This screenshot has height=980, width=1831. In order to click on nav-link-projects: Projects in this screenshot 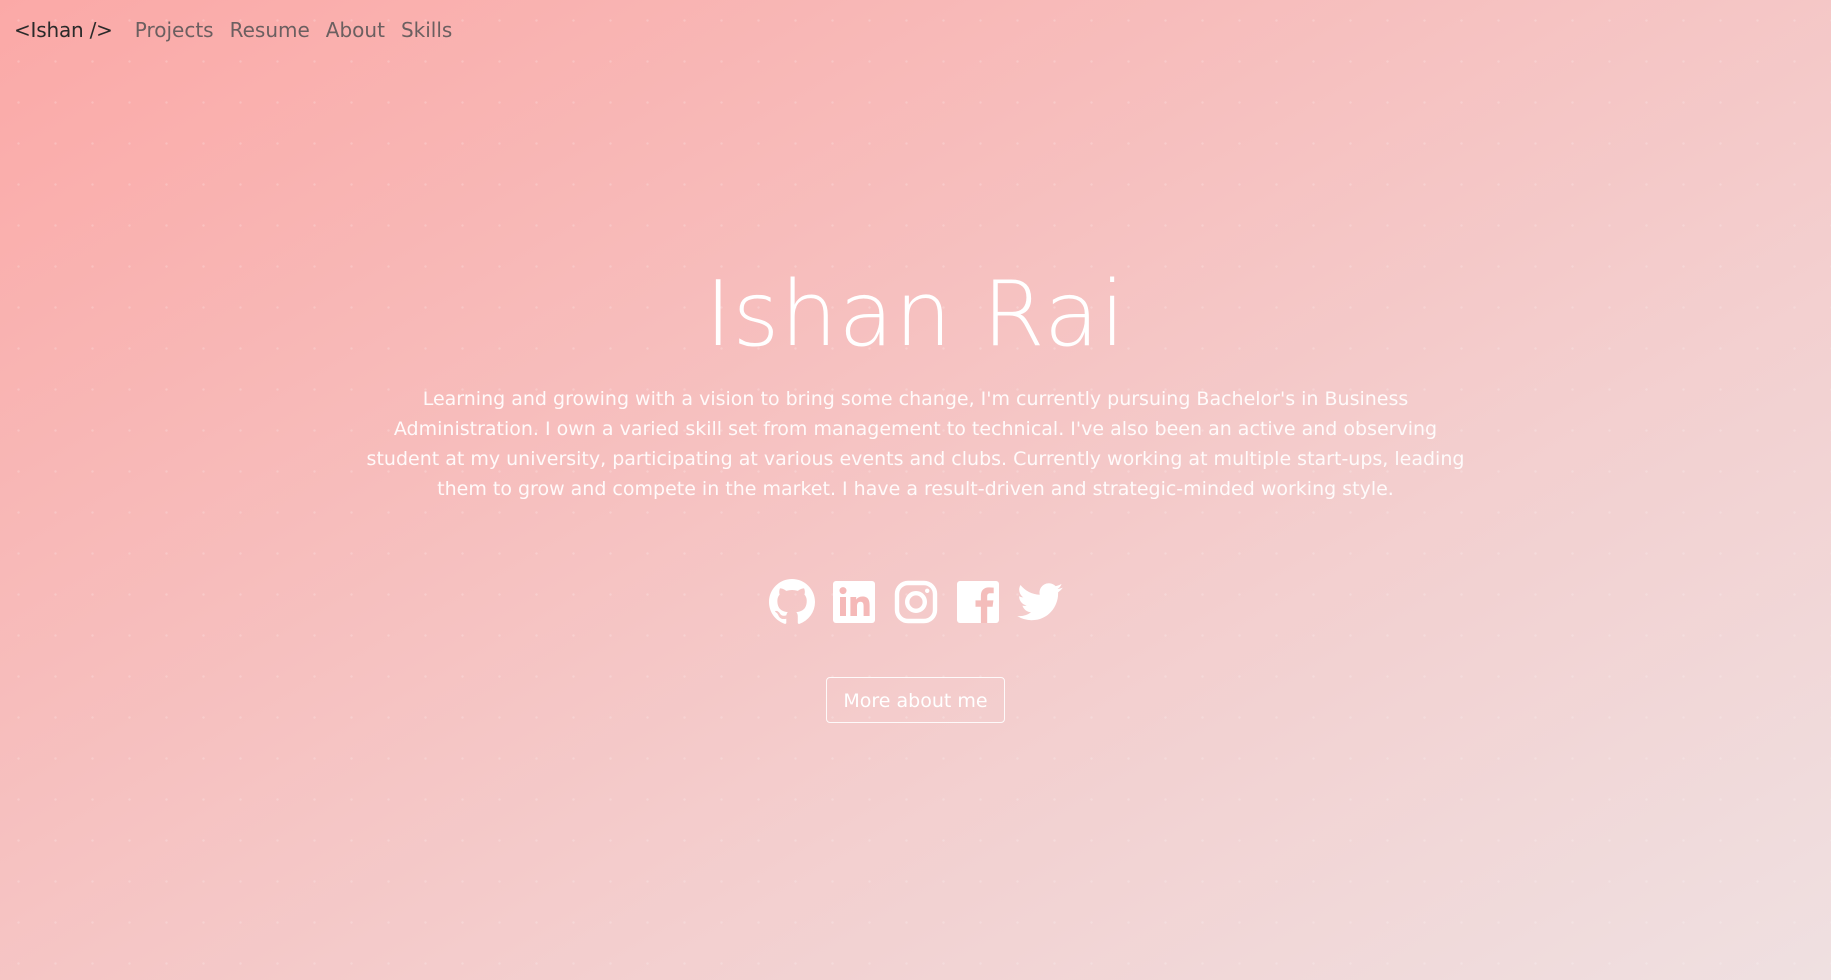, I will do `click(174, 30)`.